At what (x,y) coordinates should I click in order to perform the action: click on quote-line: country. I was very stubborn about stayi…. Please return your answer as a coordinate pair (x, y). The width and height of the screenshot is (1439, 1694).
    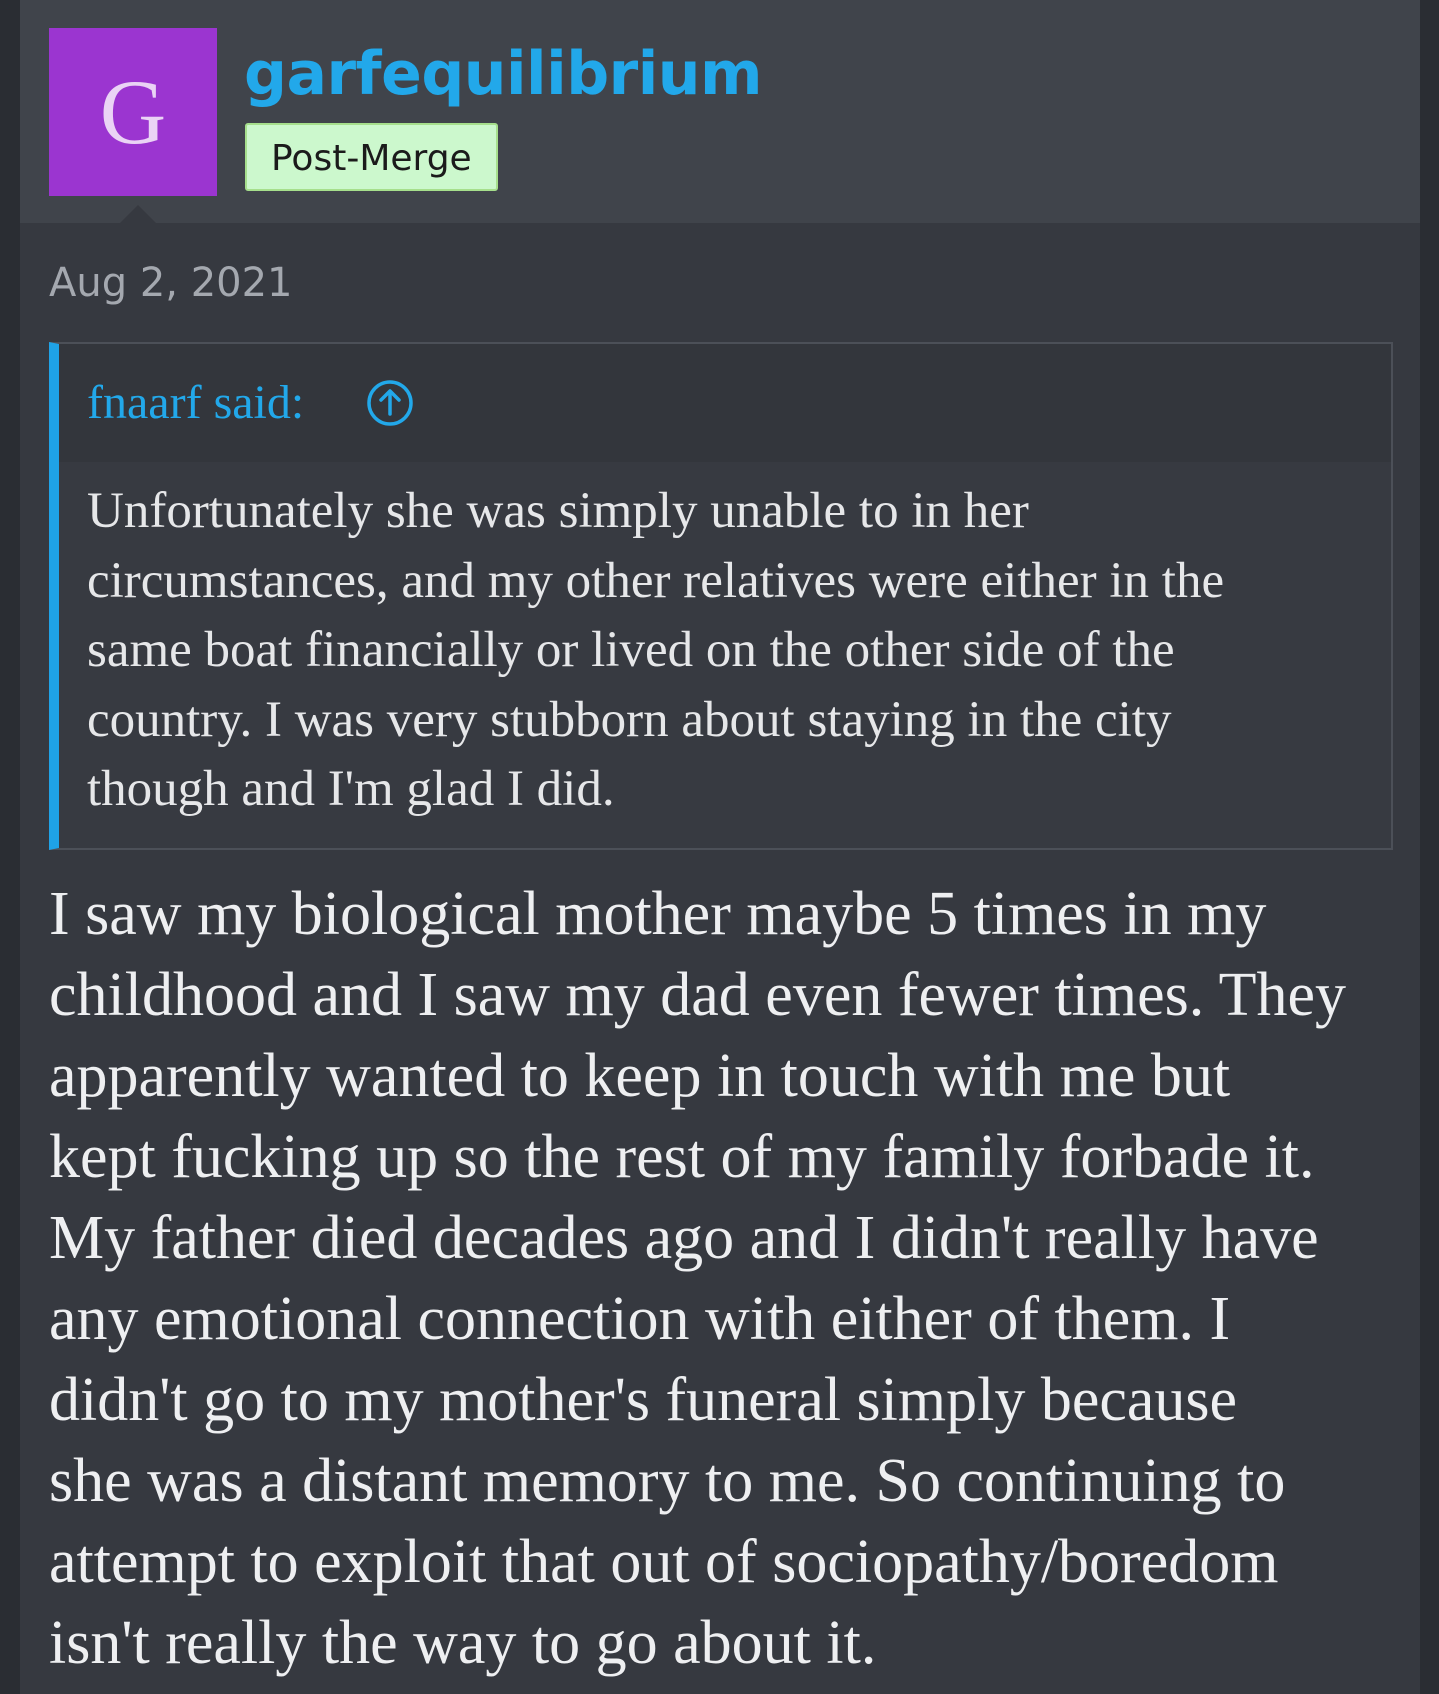
    Looking at the image, I should click on (629, 719).